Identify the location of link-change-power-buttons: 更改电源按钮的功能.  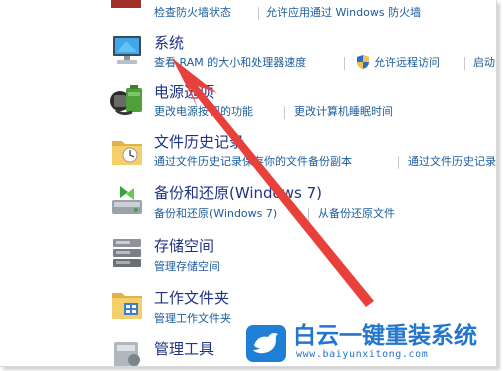
(203, 112).